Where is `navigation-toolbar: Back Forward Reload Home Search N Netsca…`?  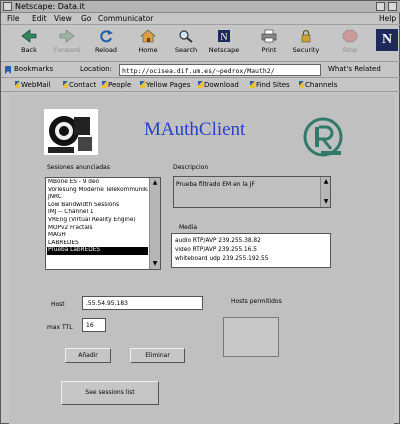 navigation-toolbar: Back Forward Reload Home Search N Netsca… is located at coordinates (200, 44).